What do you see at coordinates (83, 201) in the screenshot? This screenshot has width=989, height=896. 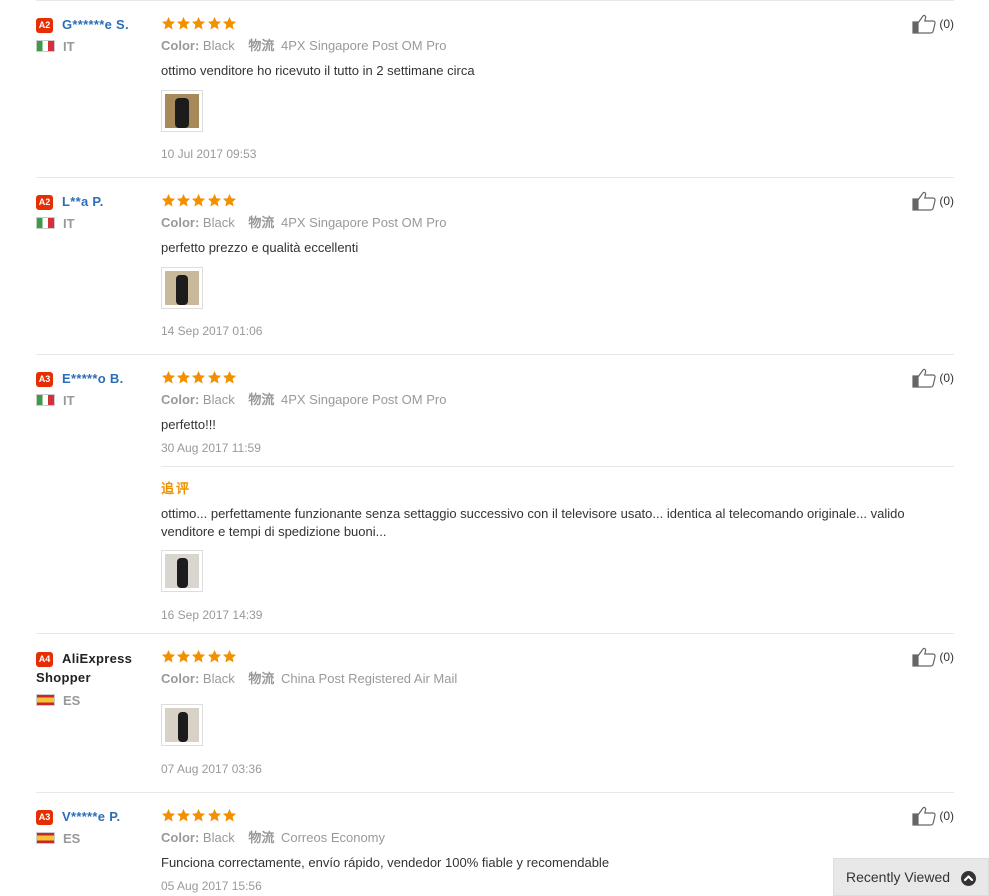 I see `buyer-name-link: L**a P.` at bounding box center [83, 201].